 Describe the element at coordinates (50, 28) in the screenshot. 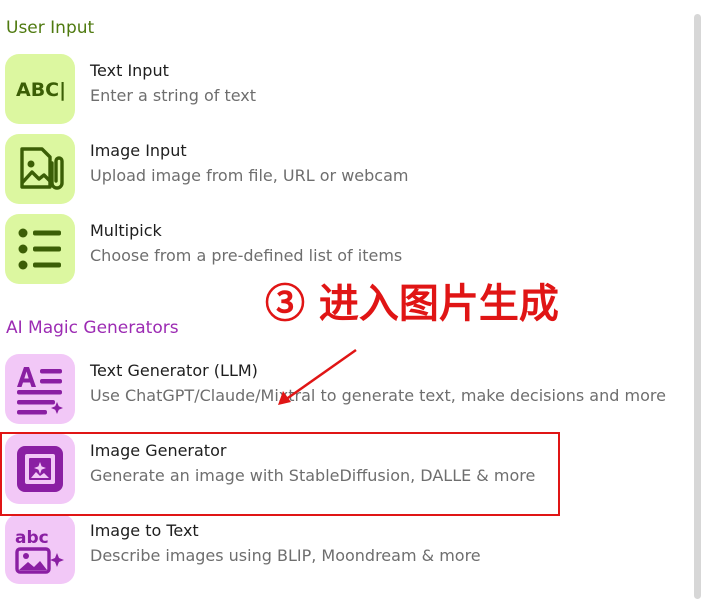

I see `section-title-user-input: User Input` at that location.